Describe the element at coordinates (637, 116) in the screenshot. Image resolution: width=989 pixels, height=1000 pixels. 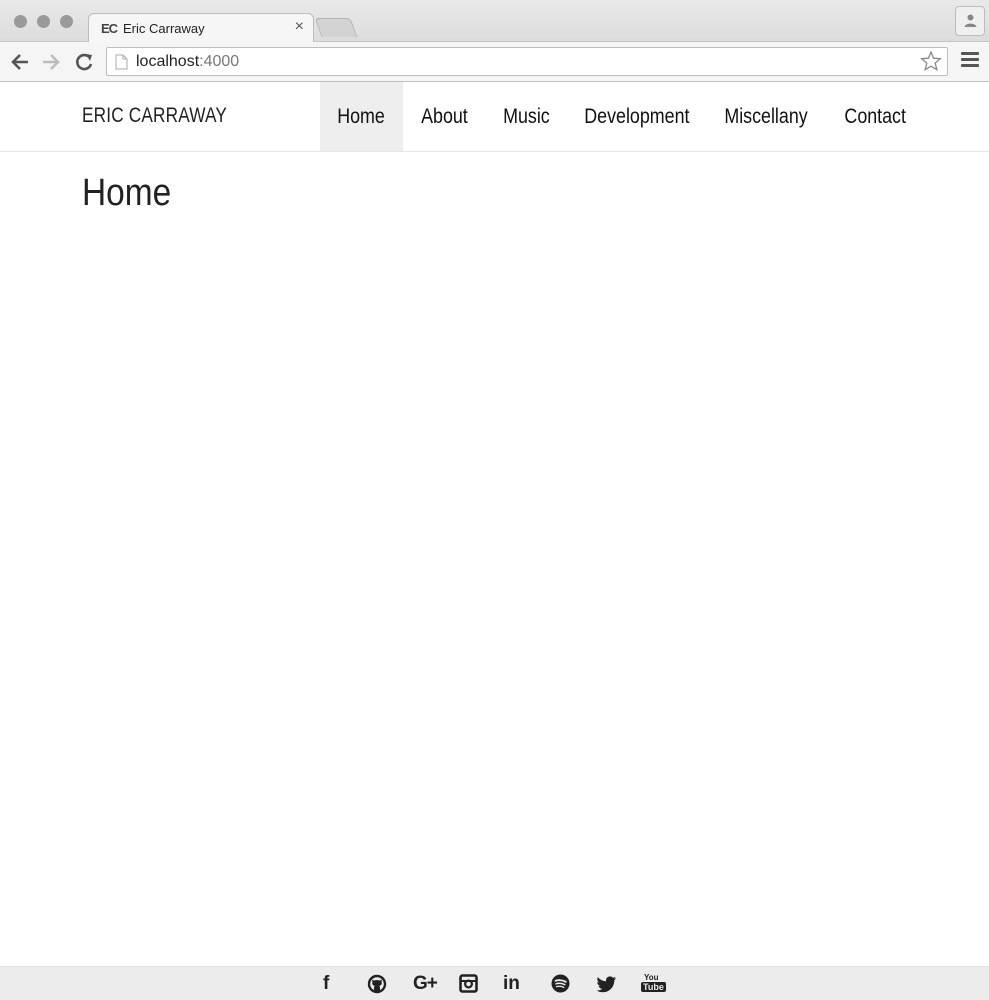
I see `nav-item-development: Development` at that location.